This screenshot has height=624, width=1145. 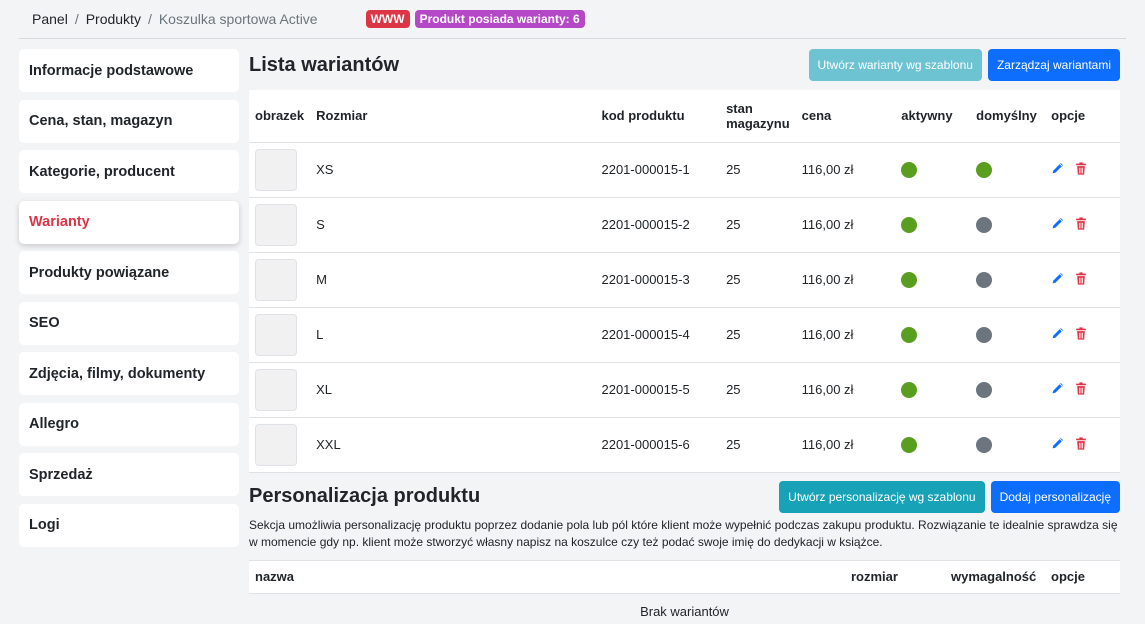 I want to click on sidebar-item: Kategorie, producent, so click(x=129, y=171).